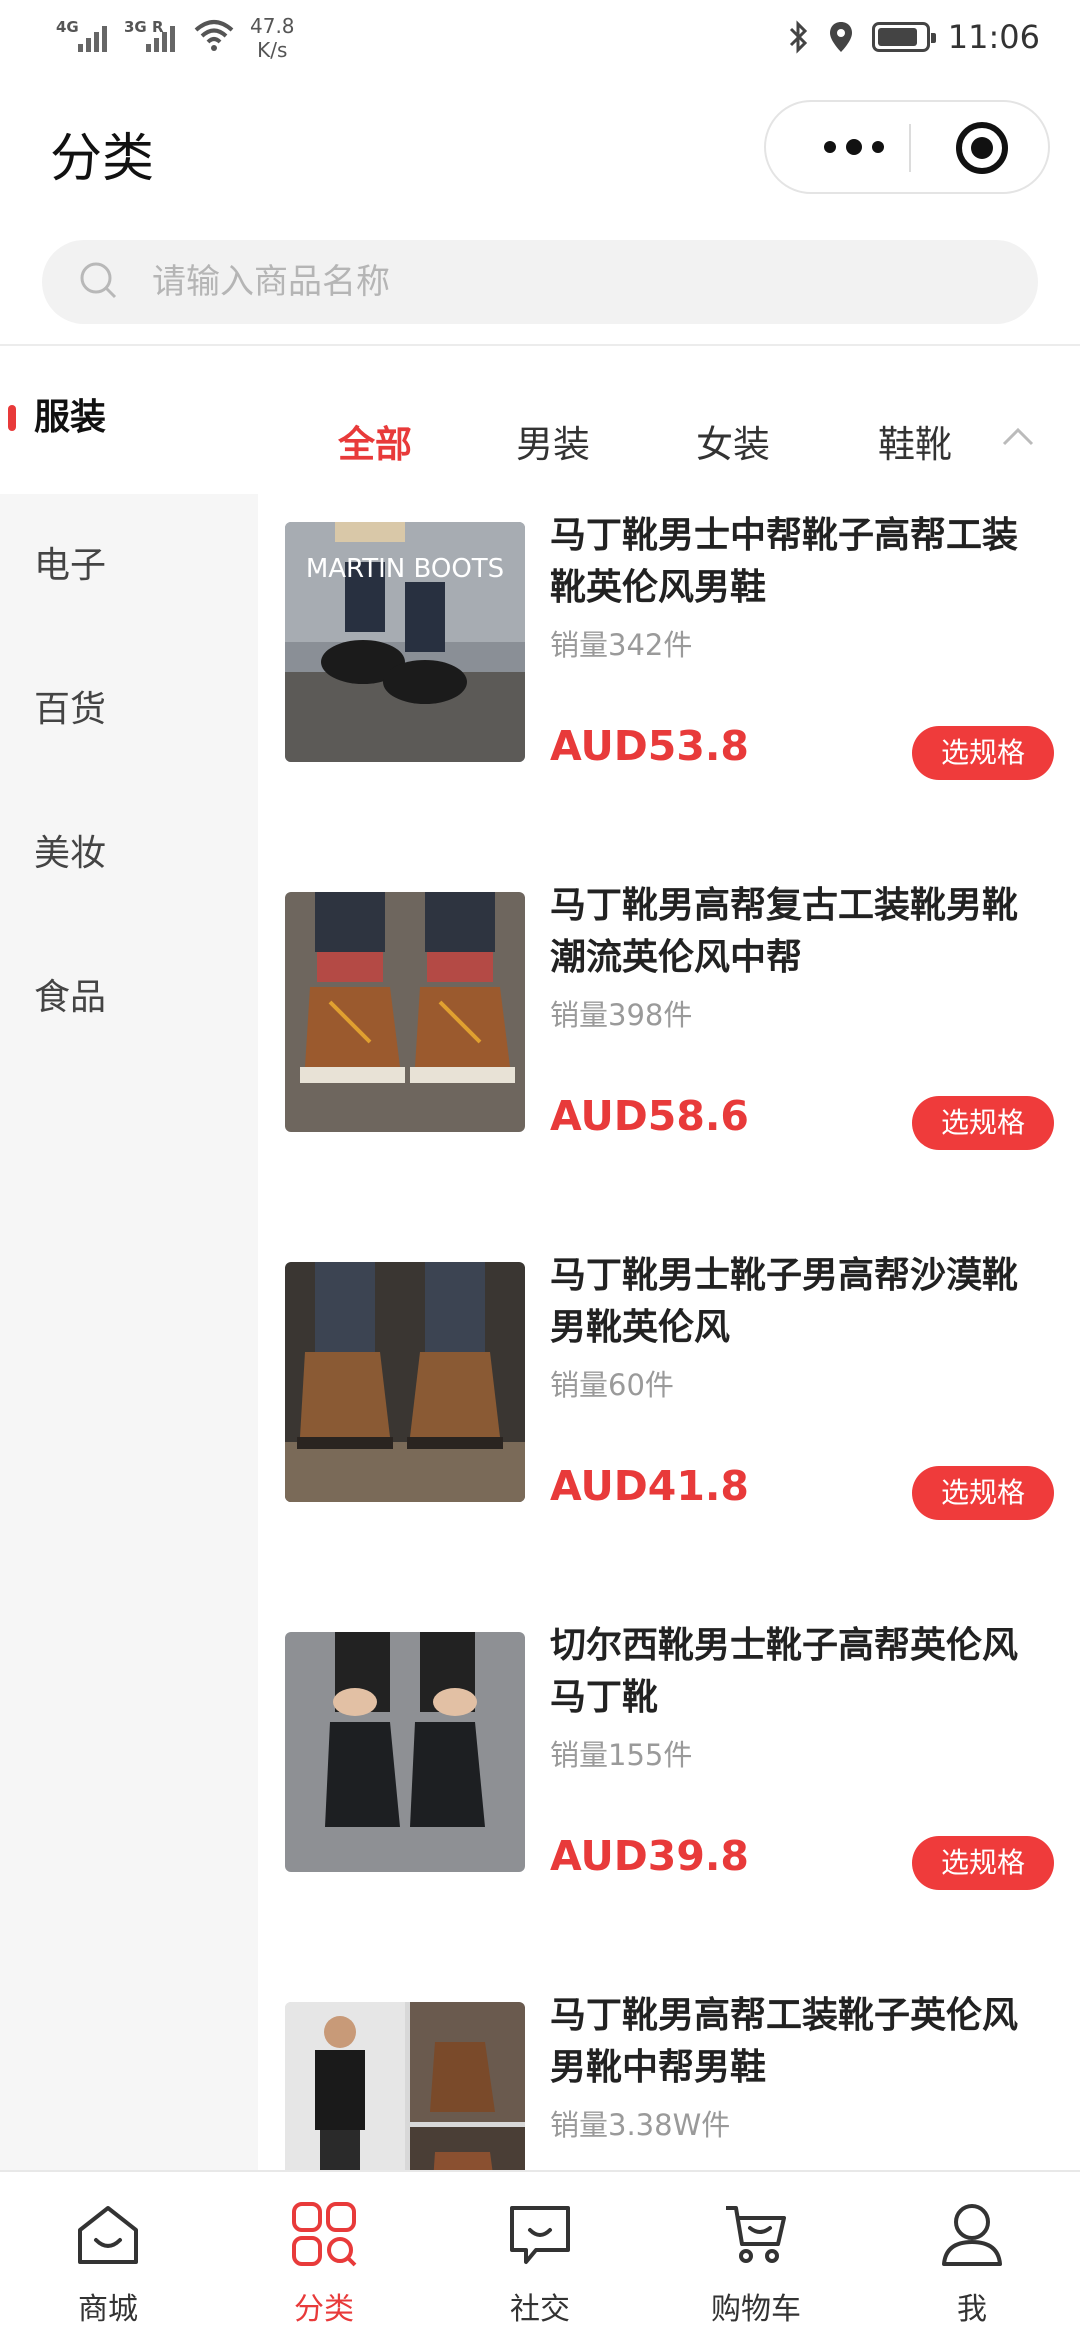 This screenshot has height=2340, width=1080. Describe the element at coordinates (129, 710) in the screenshot. I see `sidebar-item-general-goods: 百货` at that location.